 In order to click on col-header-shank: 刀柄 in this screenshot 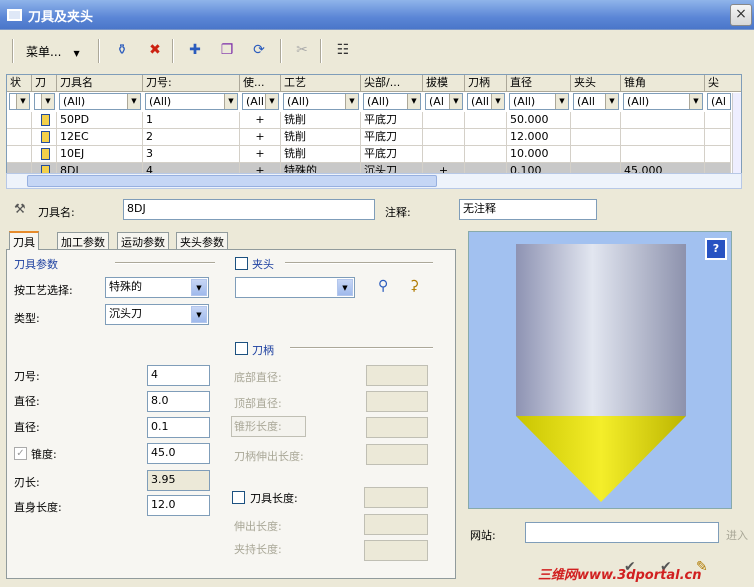, I will do `click(486, 83)`.